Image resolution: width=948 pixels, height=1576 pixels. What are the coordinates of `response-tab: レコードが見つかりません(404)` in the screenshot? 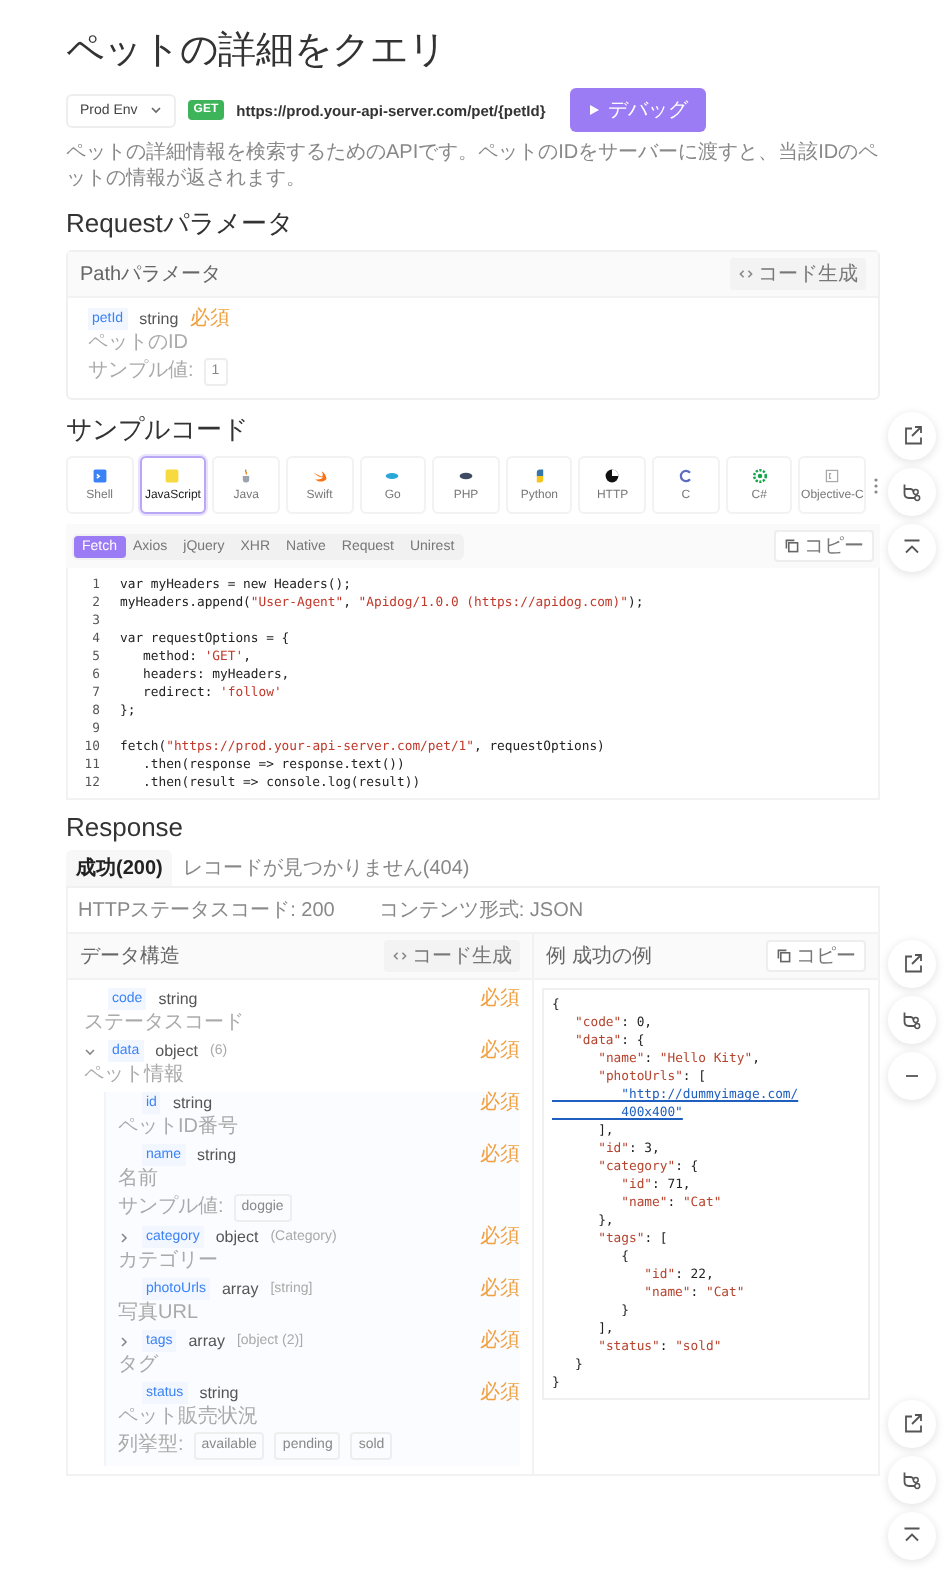 It's located at (326, 868).